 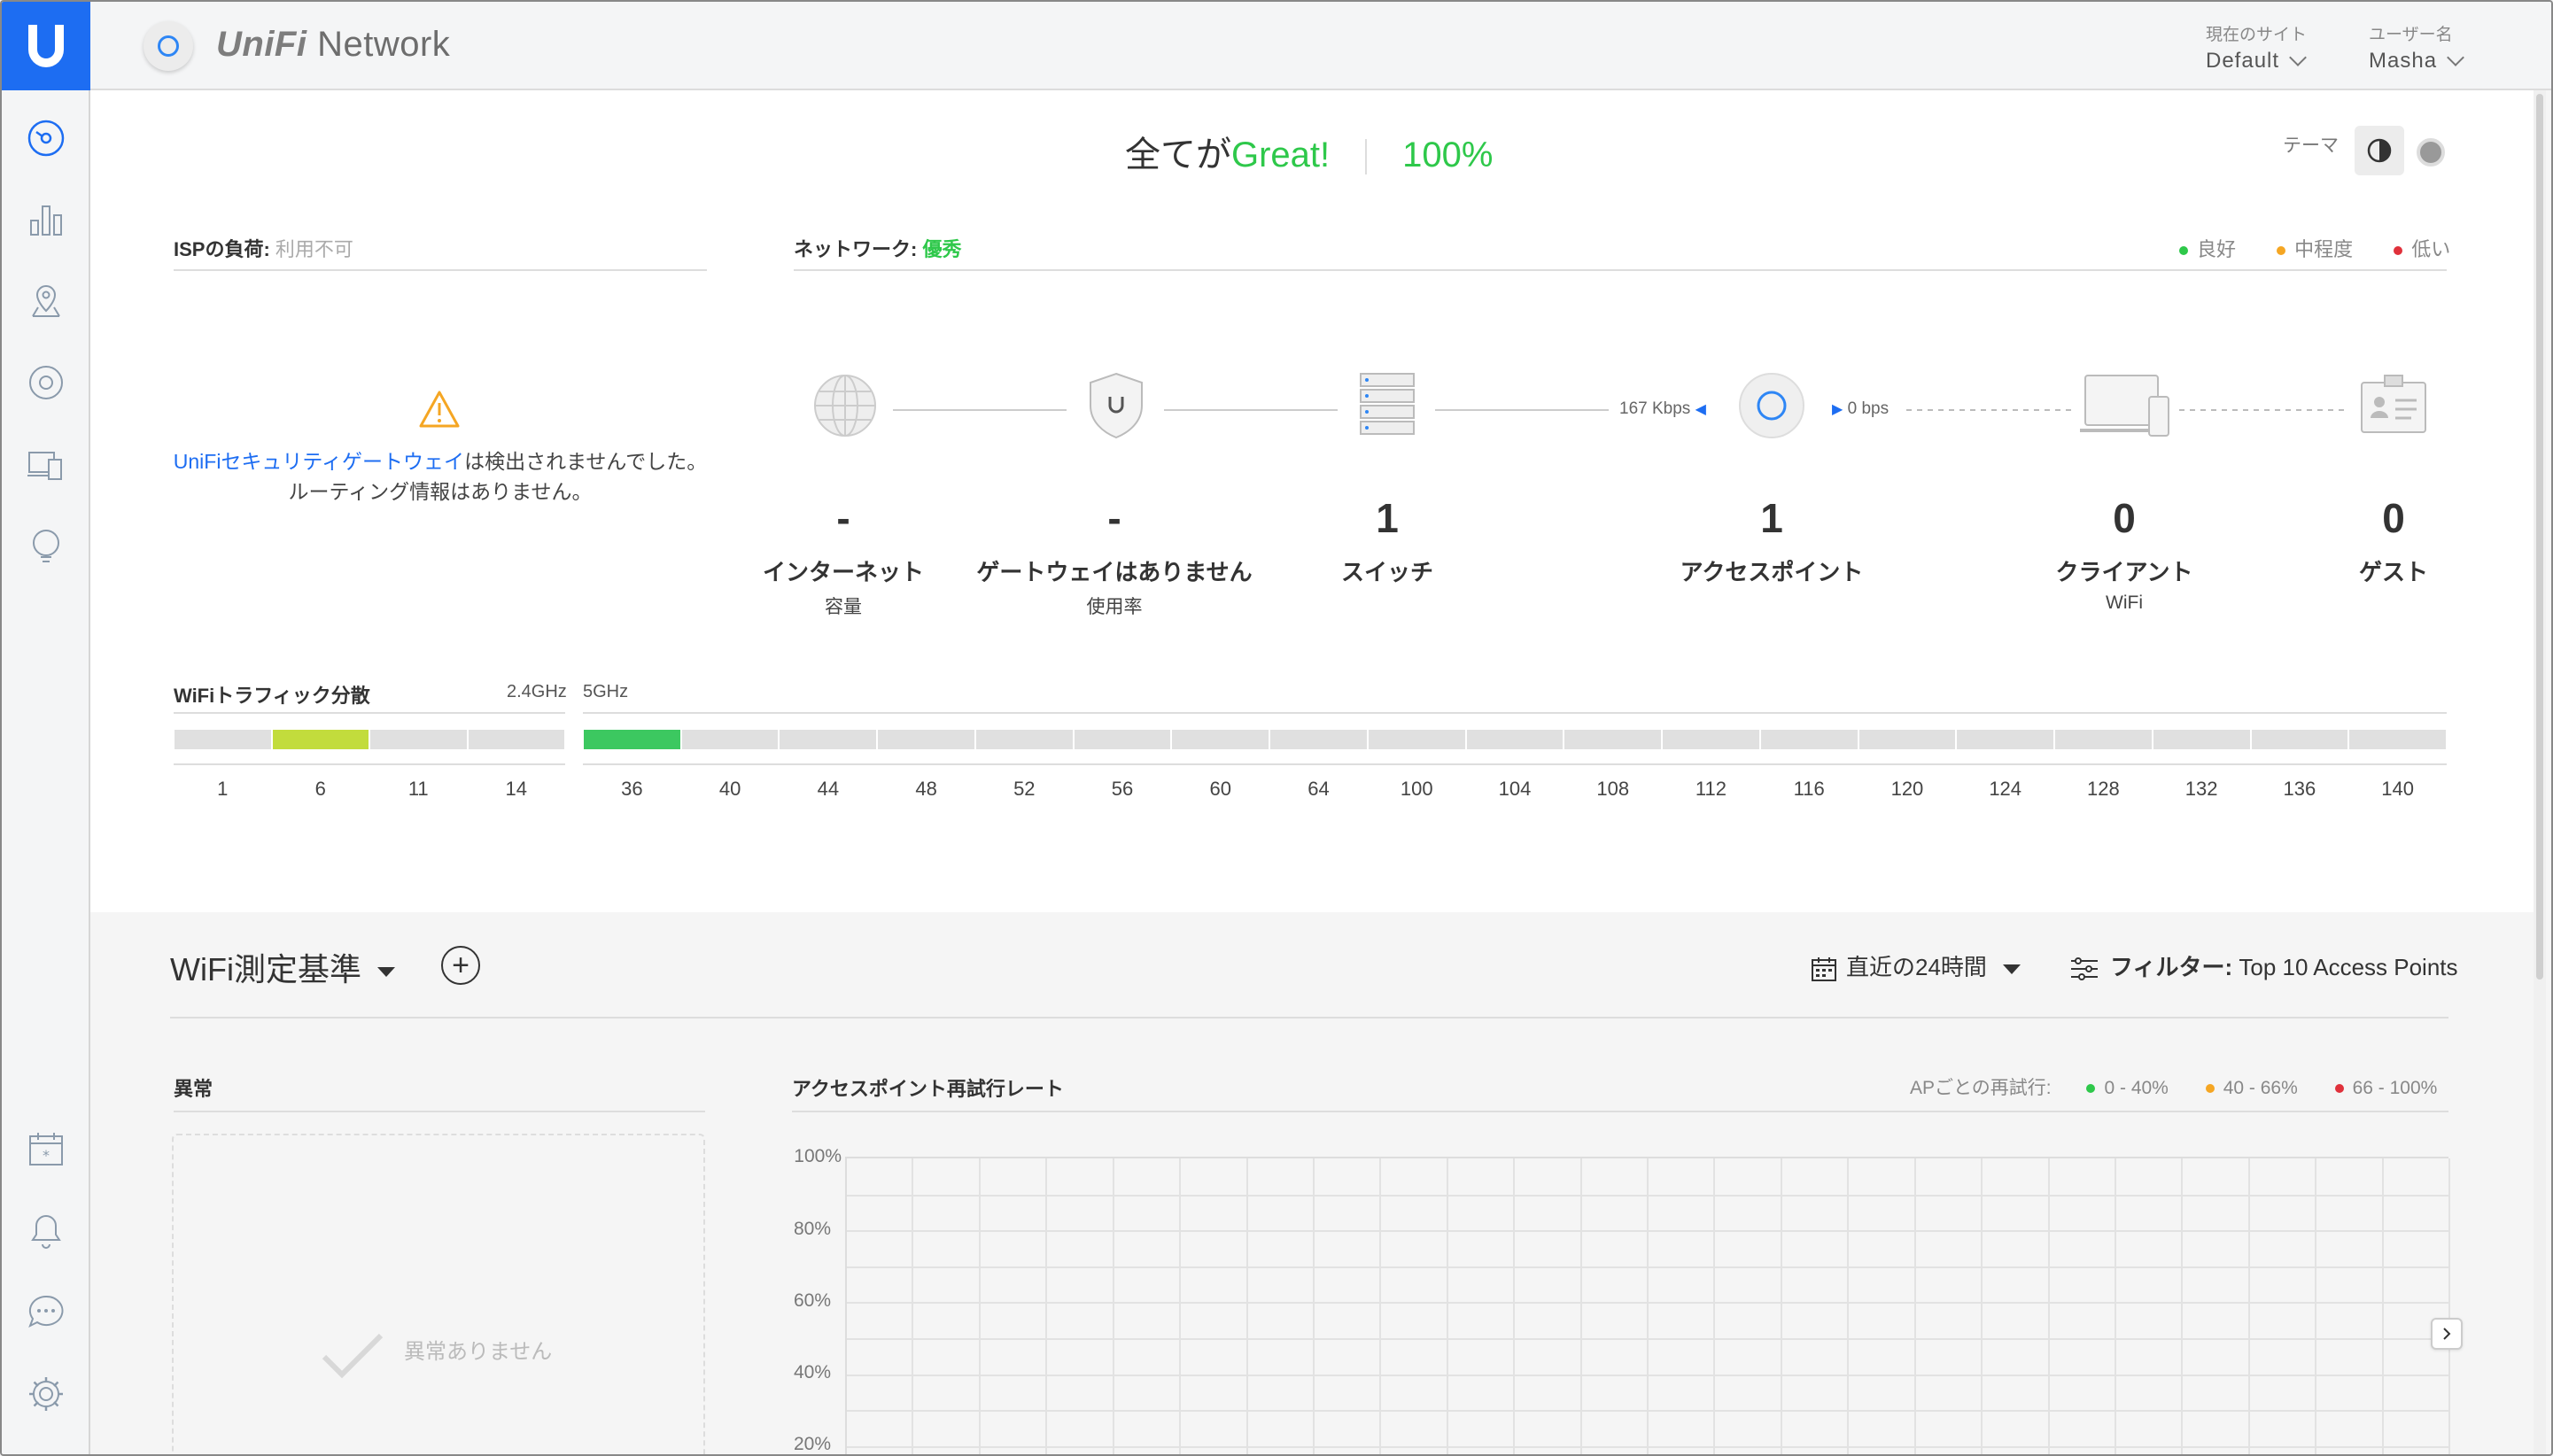 I want to click on metric-value: -, so click(x=1114, y=518).